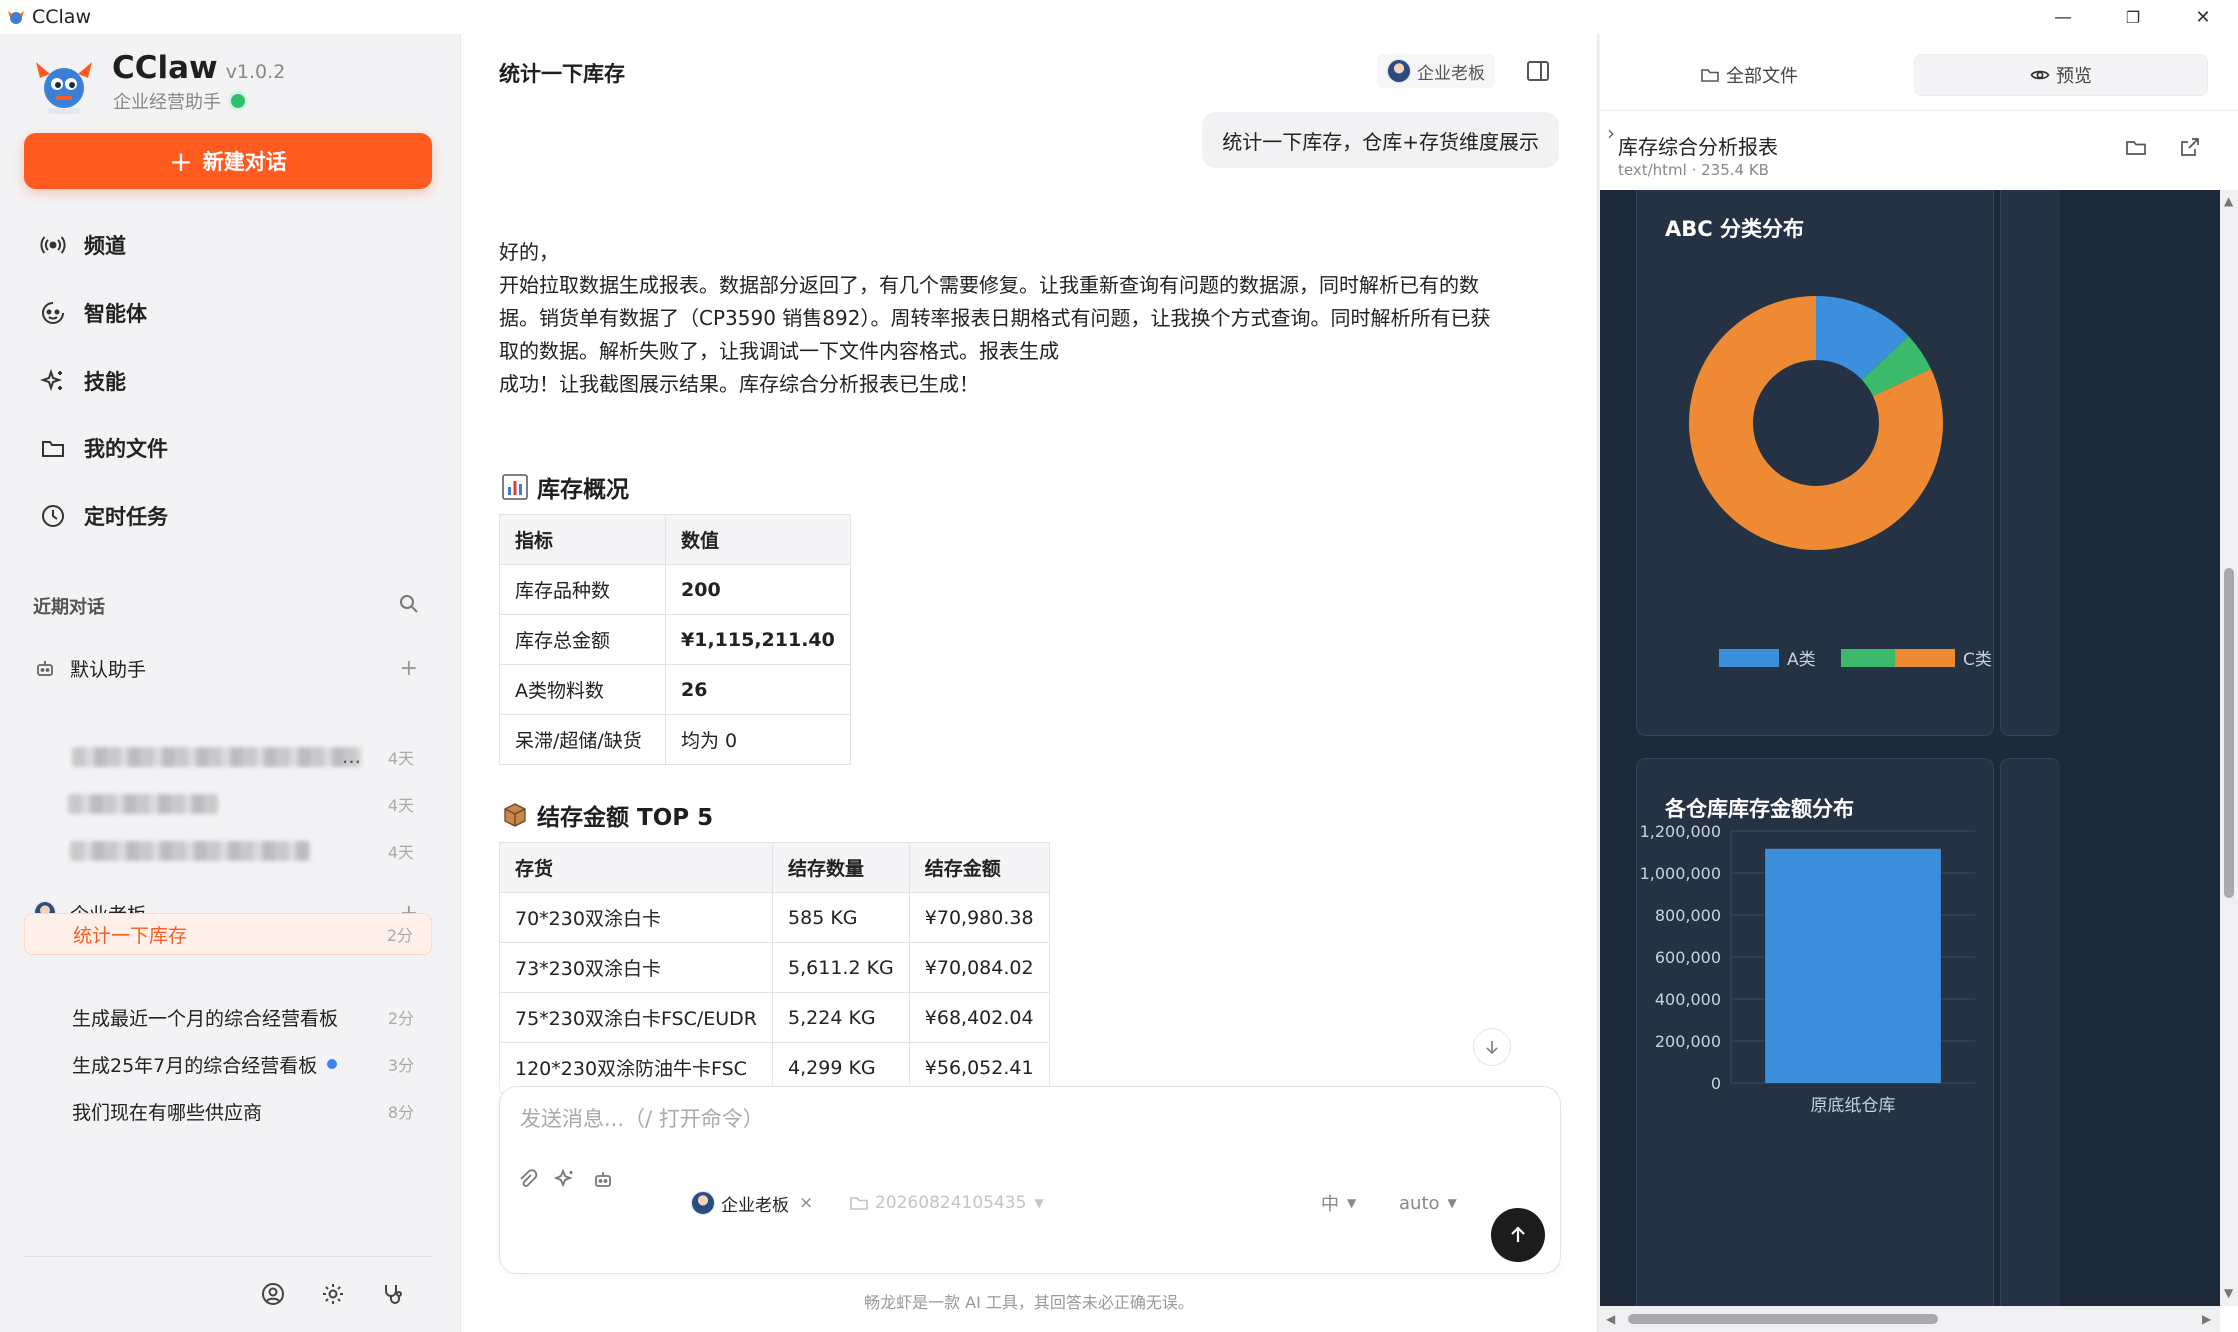  I want to click on group-default-assistant: 默认助手 +, so click(226, 668).